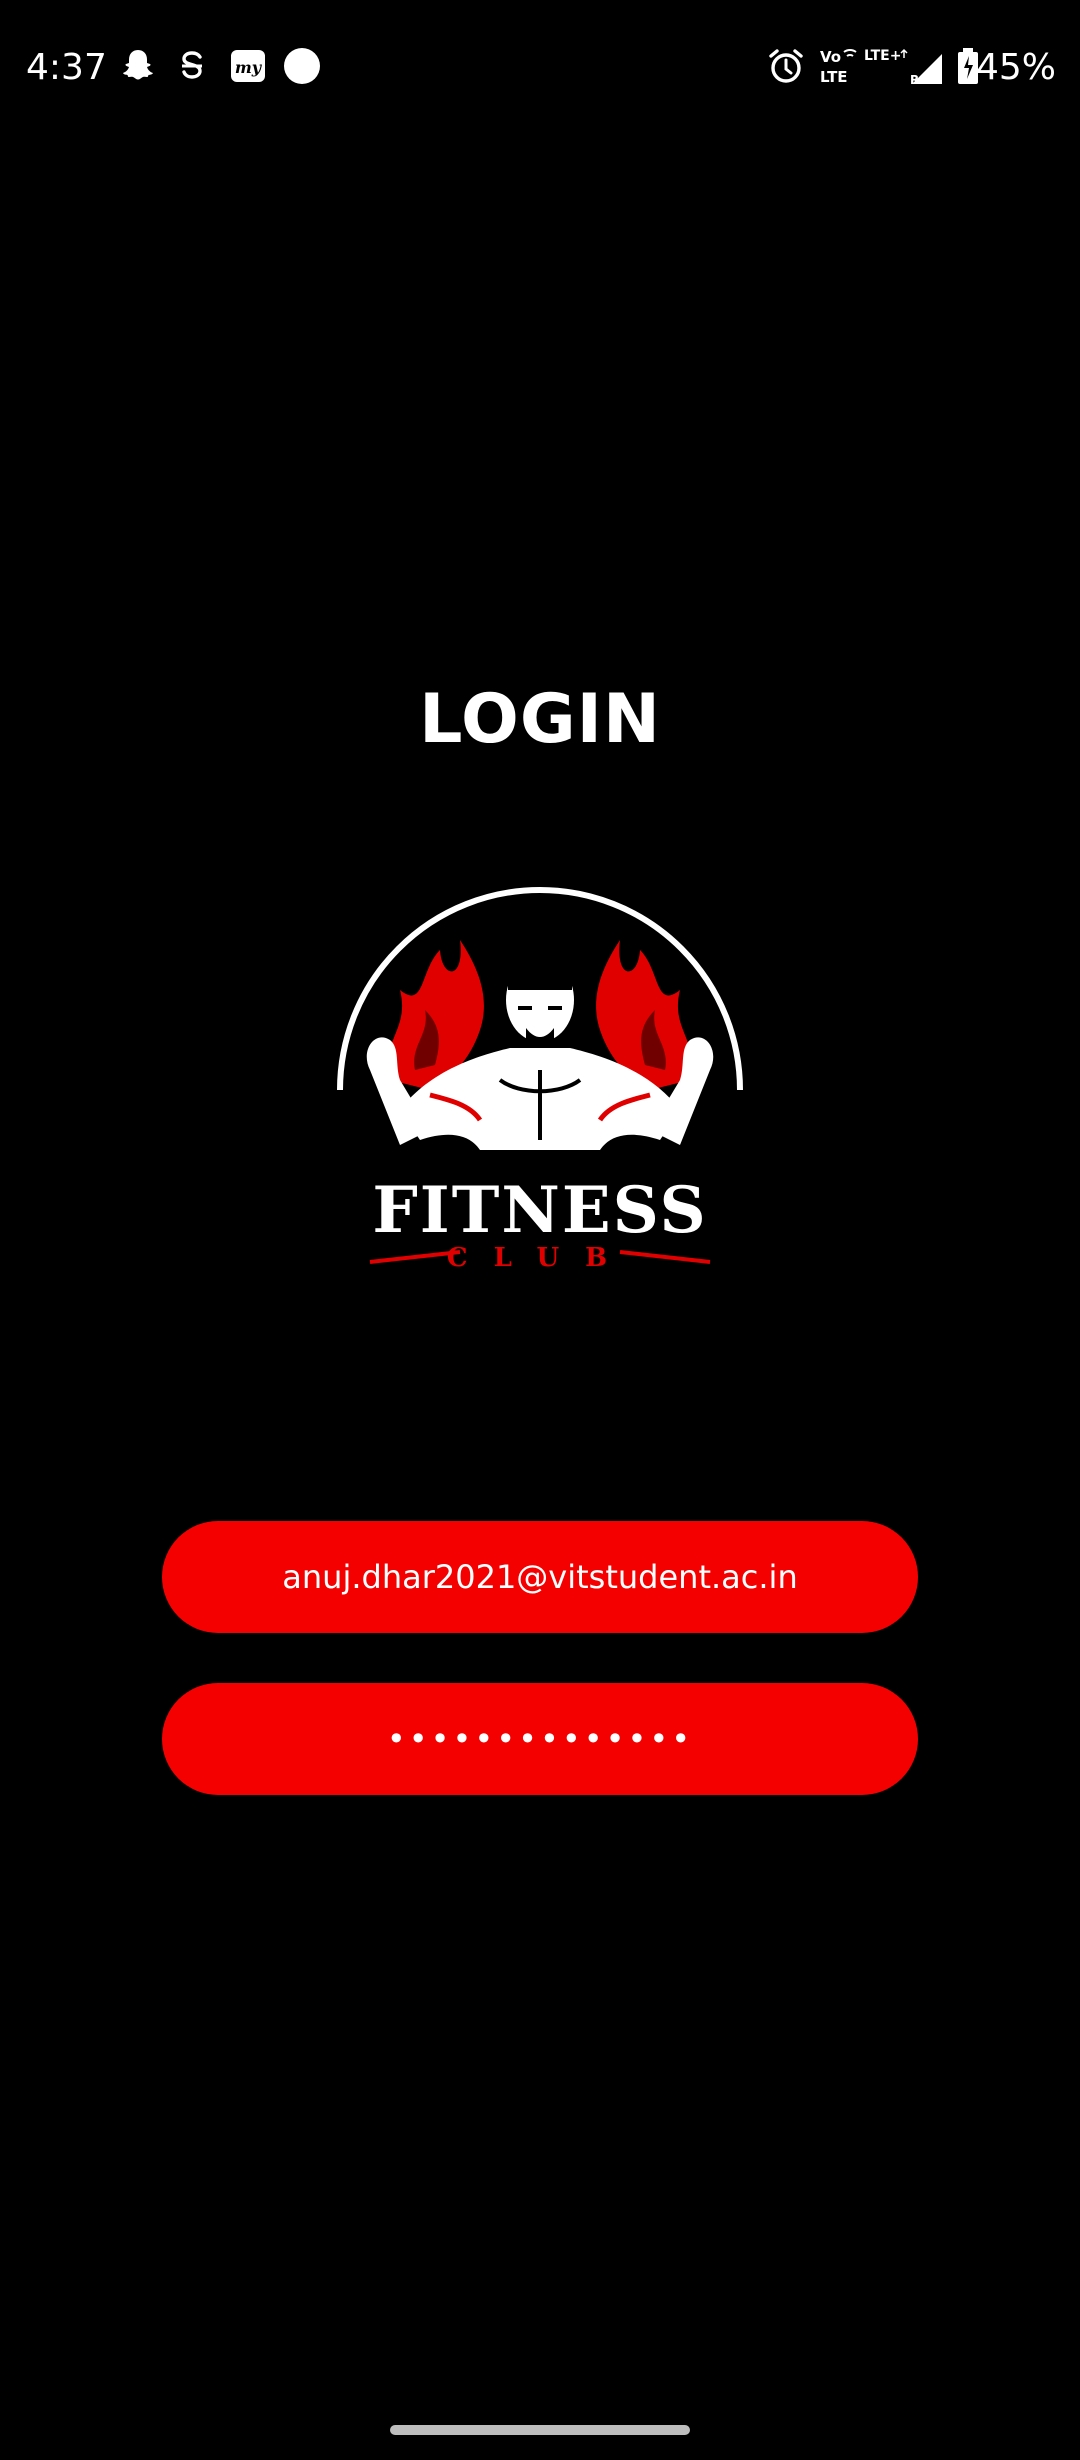 The height and width of the screenshot is (2460, 1080). What do you see at coordinates (838, 67) in the screenshot?
I see `volte-icon: Vo LTE` at bounding box center [838, 67].